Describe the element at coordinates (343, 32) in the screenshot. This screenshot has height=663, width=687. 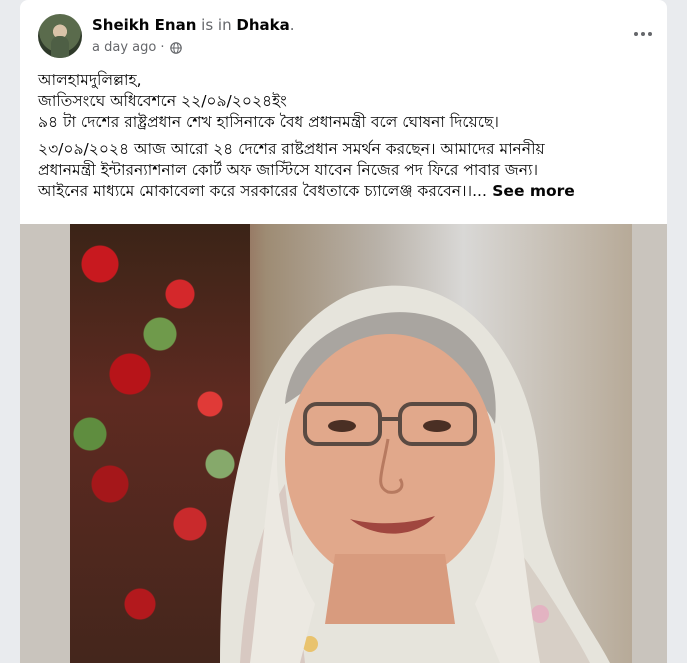
I see `post-header: Sheikh Enan is in Dhaka. a day ago ·` at that location.